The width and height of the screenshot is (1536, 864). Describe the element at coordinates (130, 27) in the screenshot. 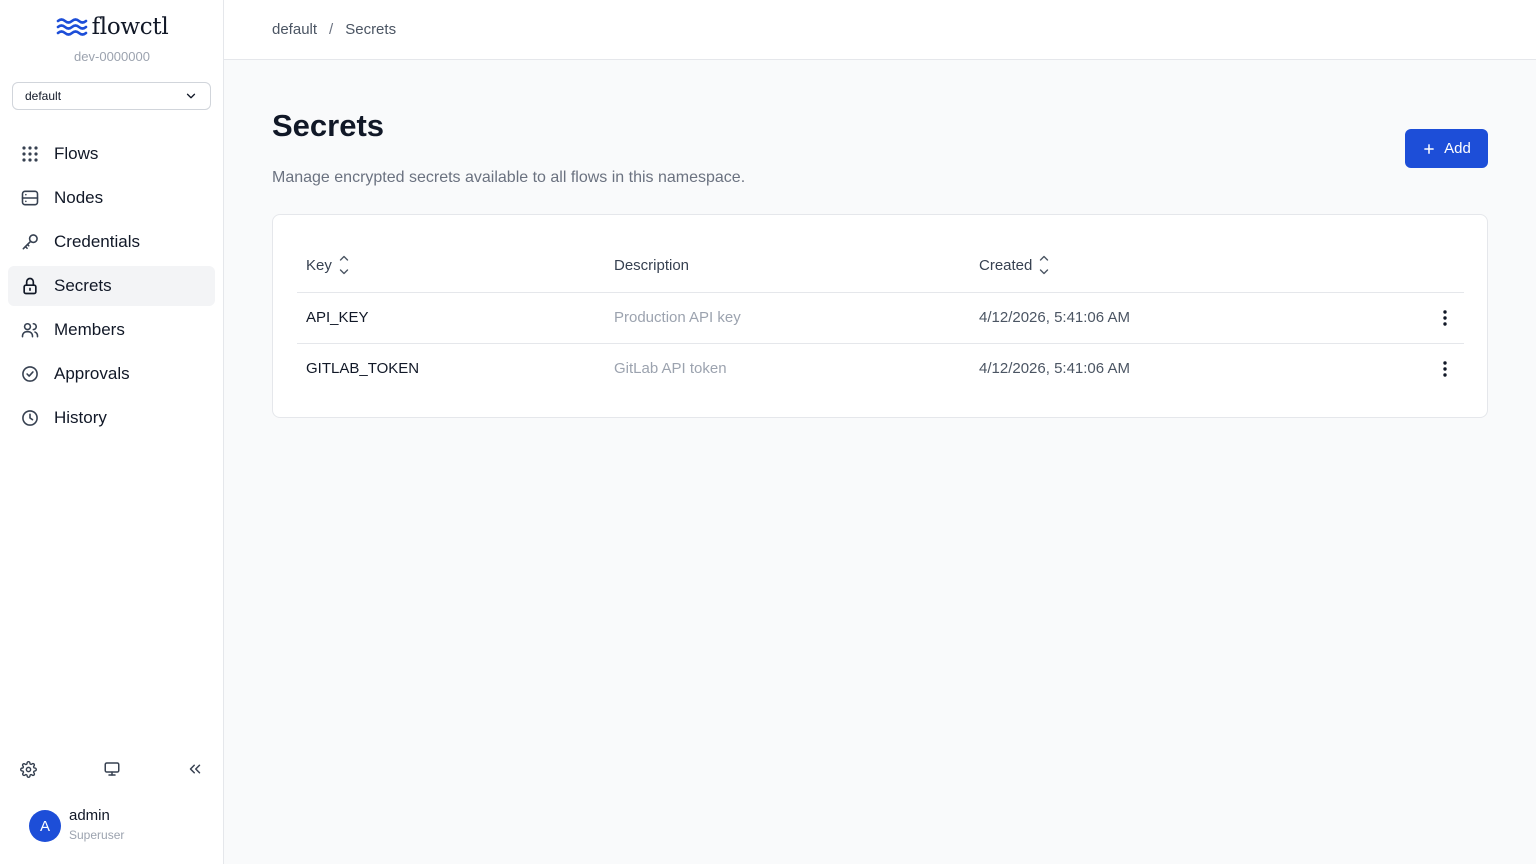

I see `app-name: flowctl` at that location.